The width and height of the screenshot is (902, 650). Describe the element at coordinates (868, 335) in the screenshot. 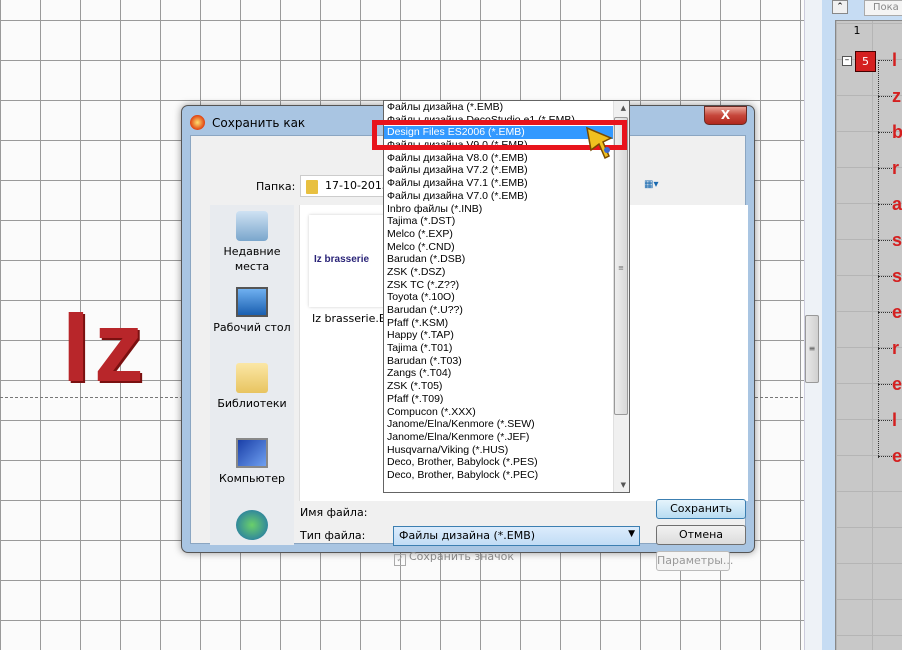

I see `object-tree` at that location.